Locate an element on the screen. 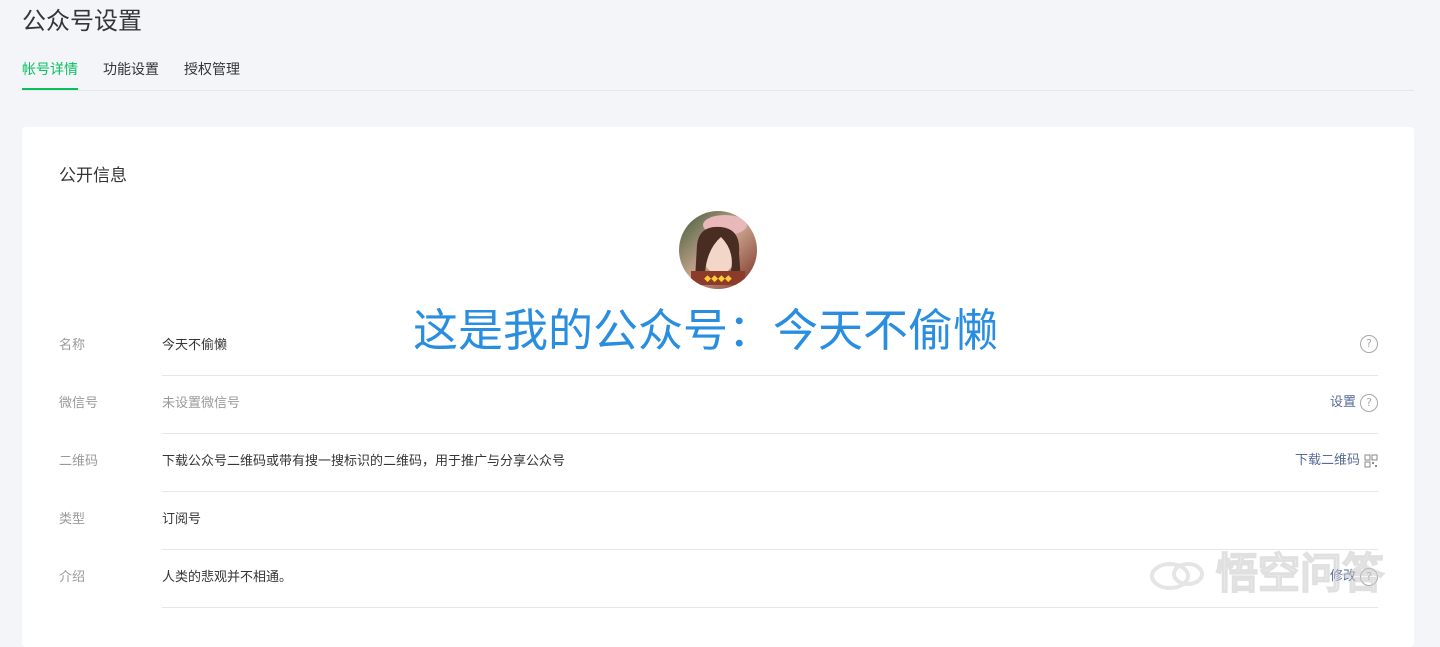 The height and width of the screenshot is (647, 1440). row-label: 微信号 is located at coordinates (79, 403).